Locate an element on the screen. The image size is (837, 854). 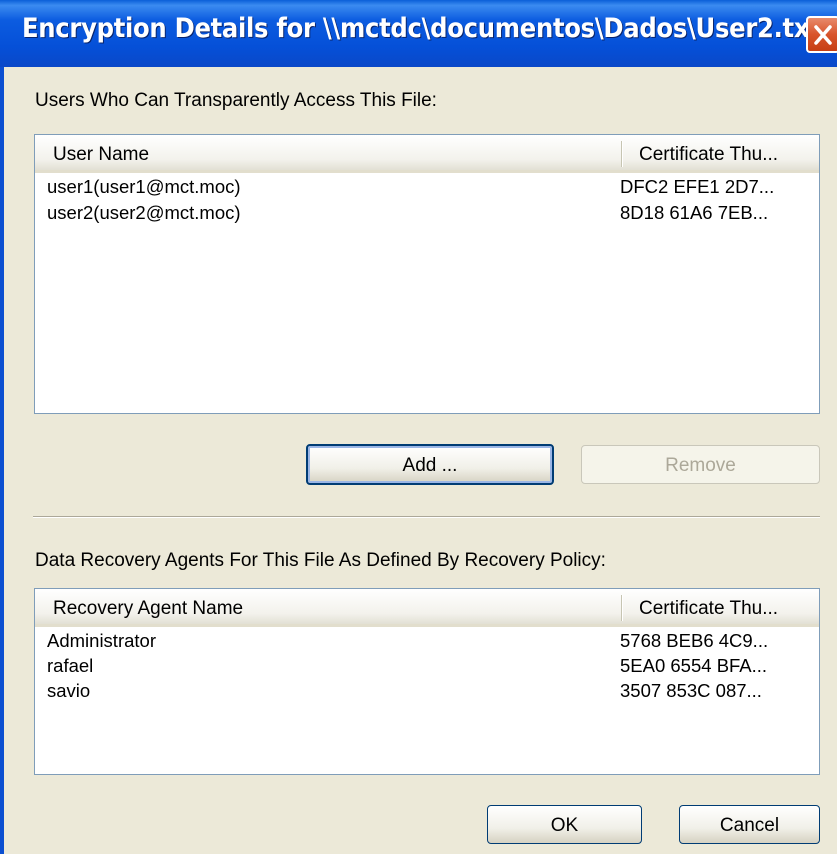
user-name-cell: user1(user1@mct.moc) is located at coordinates (144, 186).